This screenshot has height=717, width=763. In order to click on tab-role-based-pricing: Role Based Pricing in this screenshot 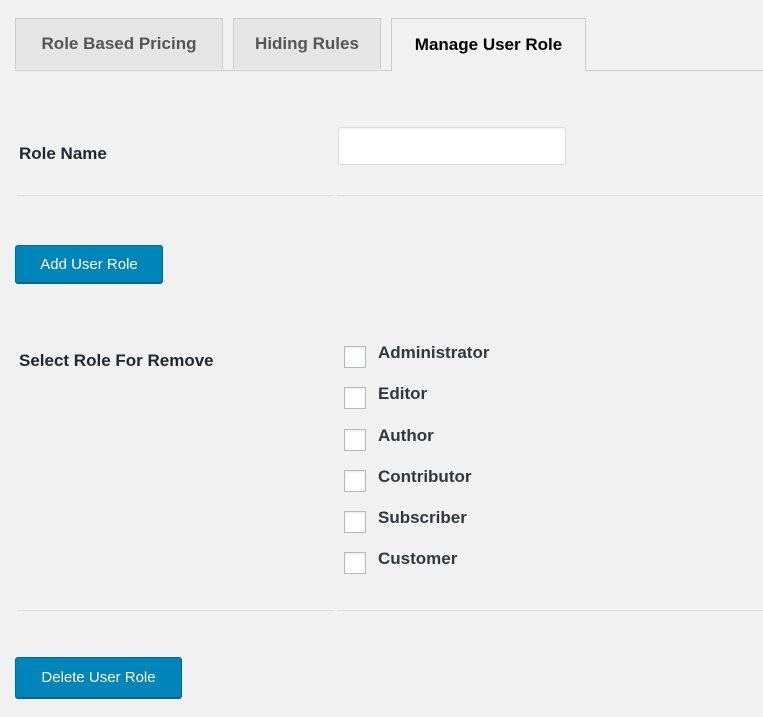, I will do `click(119, 43)`.